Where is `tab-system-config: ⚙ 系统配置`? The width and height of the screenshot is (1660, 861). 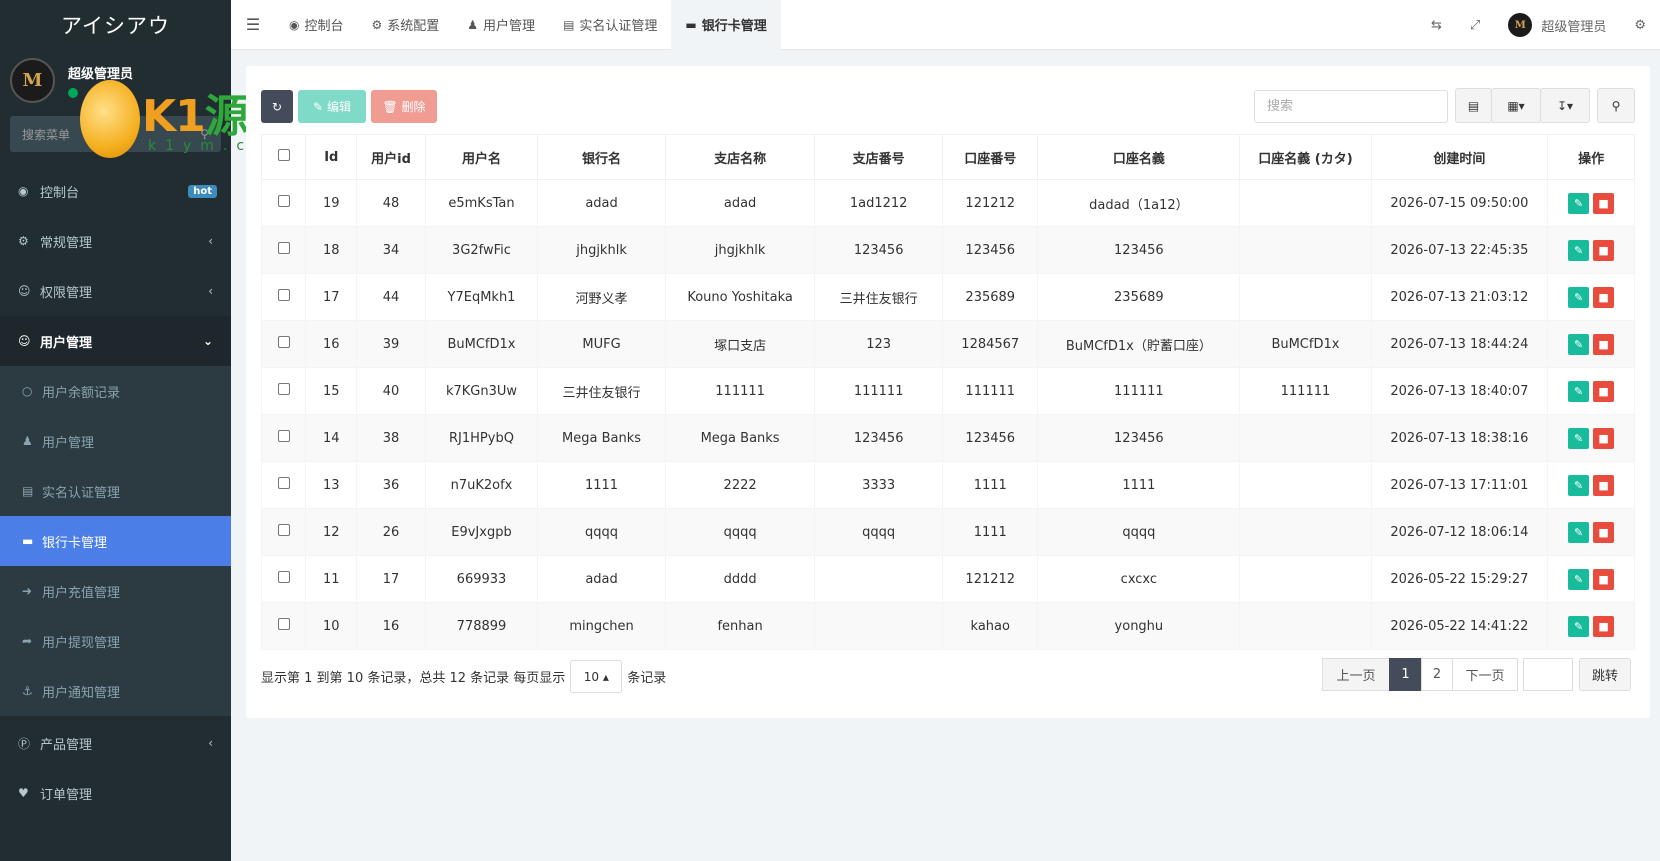 tab-system-config: ⚙ 系统配置 is located at coordinates (406, 25).